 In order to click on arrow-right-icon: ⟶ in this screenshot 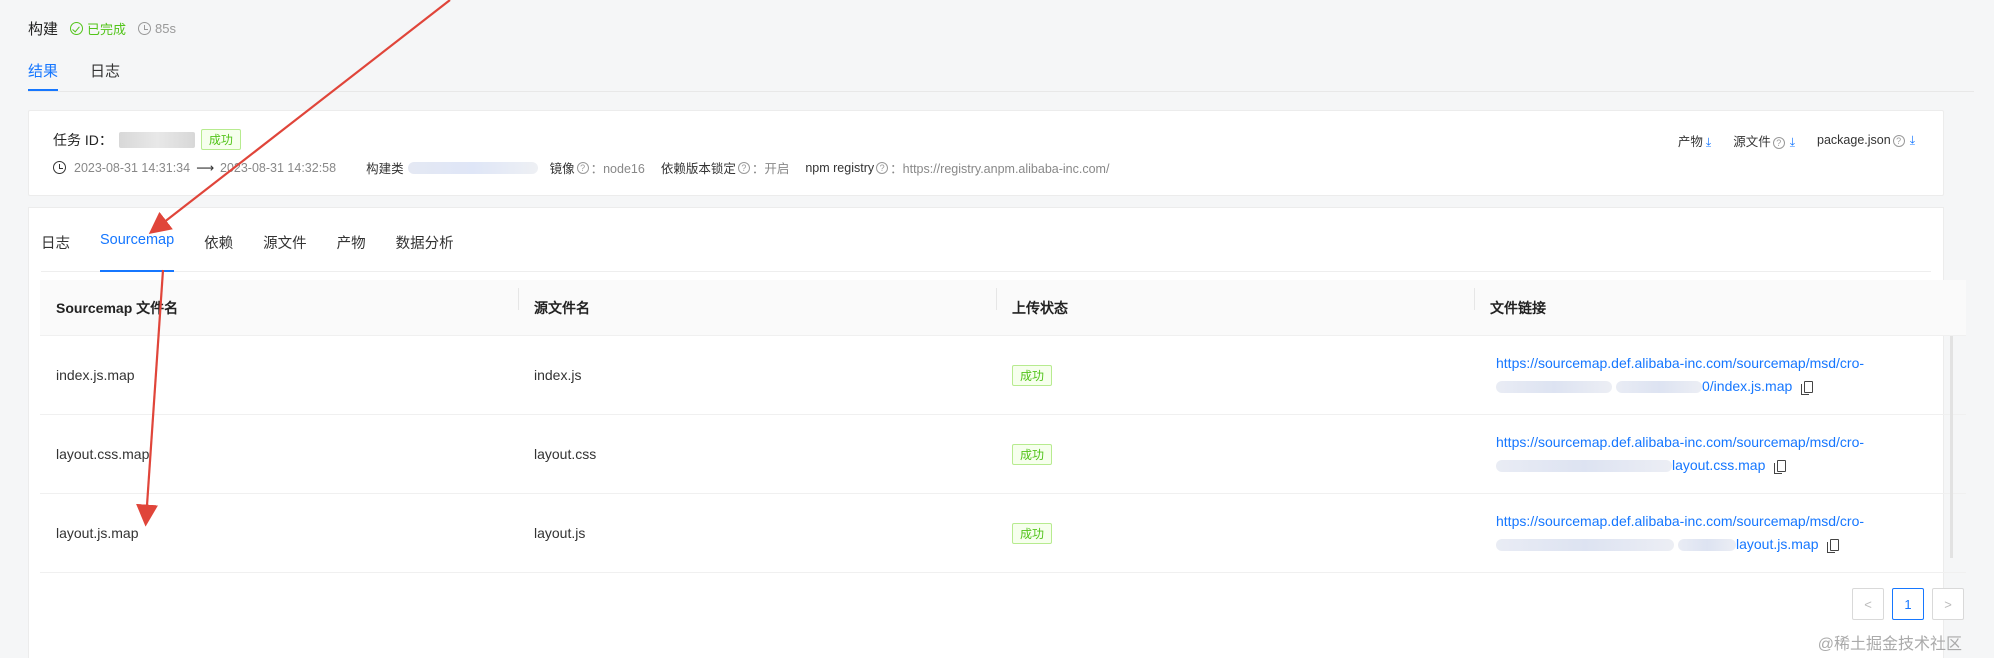, I will do `click(205, 168)`.